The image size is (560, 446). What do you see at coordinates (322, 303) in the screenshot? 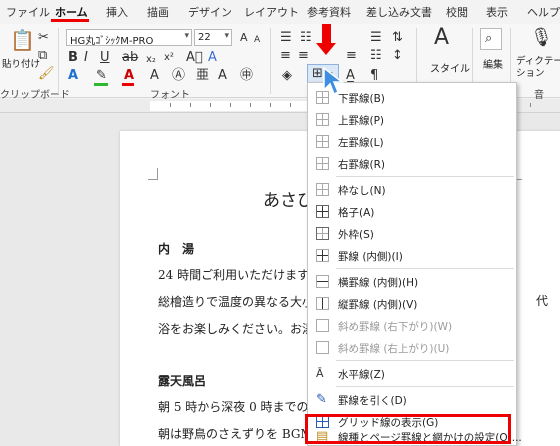
I see `inside-vertical-border-icon` at bounding box center [322, 303].